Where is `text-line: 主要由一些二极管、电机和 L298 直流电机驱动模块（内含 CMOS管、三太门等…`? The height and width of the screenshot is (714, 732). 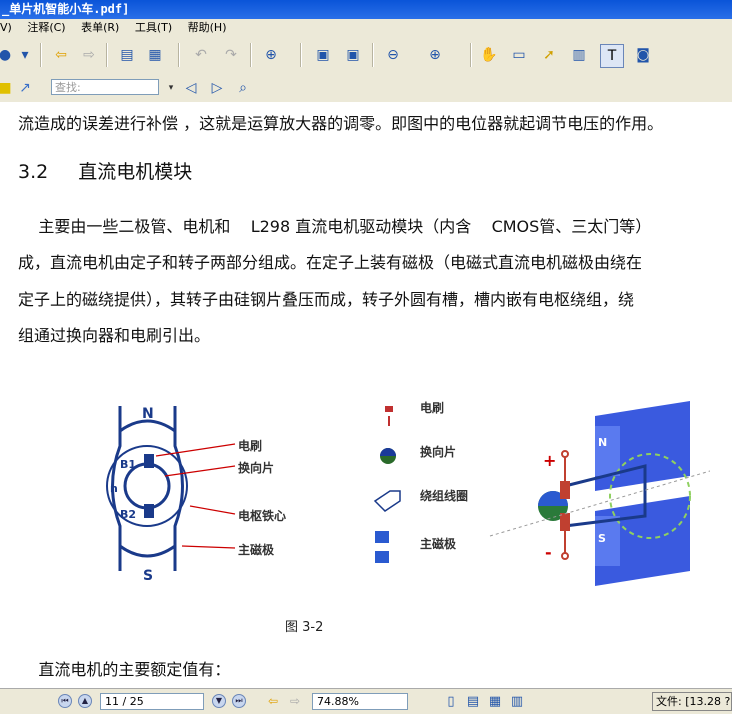
text-line: 主要由一些二极管、电机和 L298 直流电机驱动模块（内含 CMOS管、三太门等… is located at coordinates (335, 226).